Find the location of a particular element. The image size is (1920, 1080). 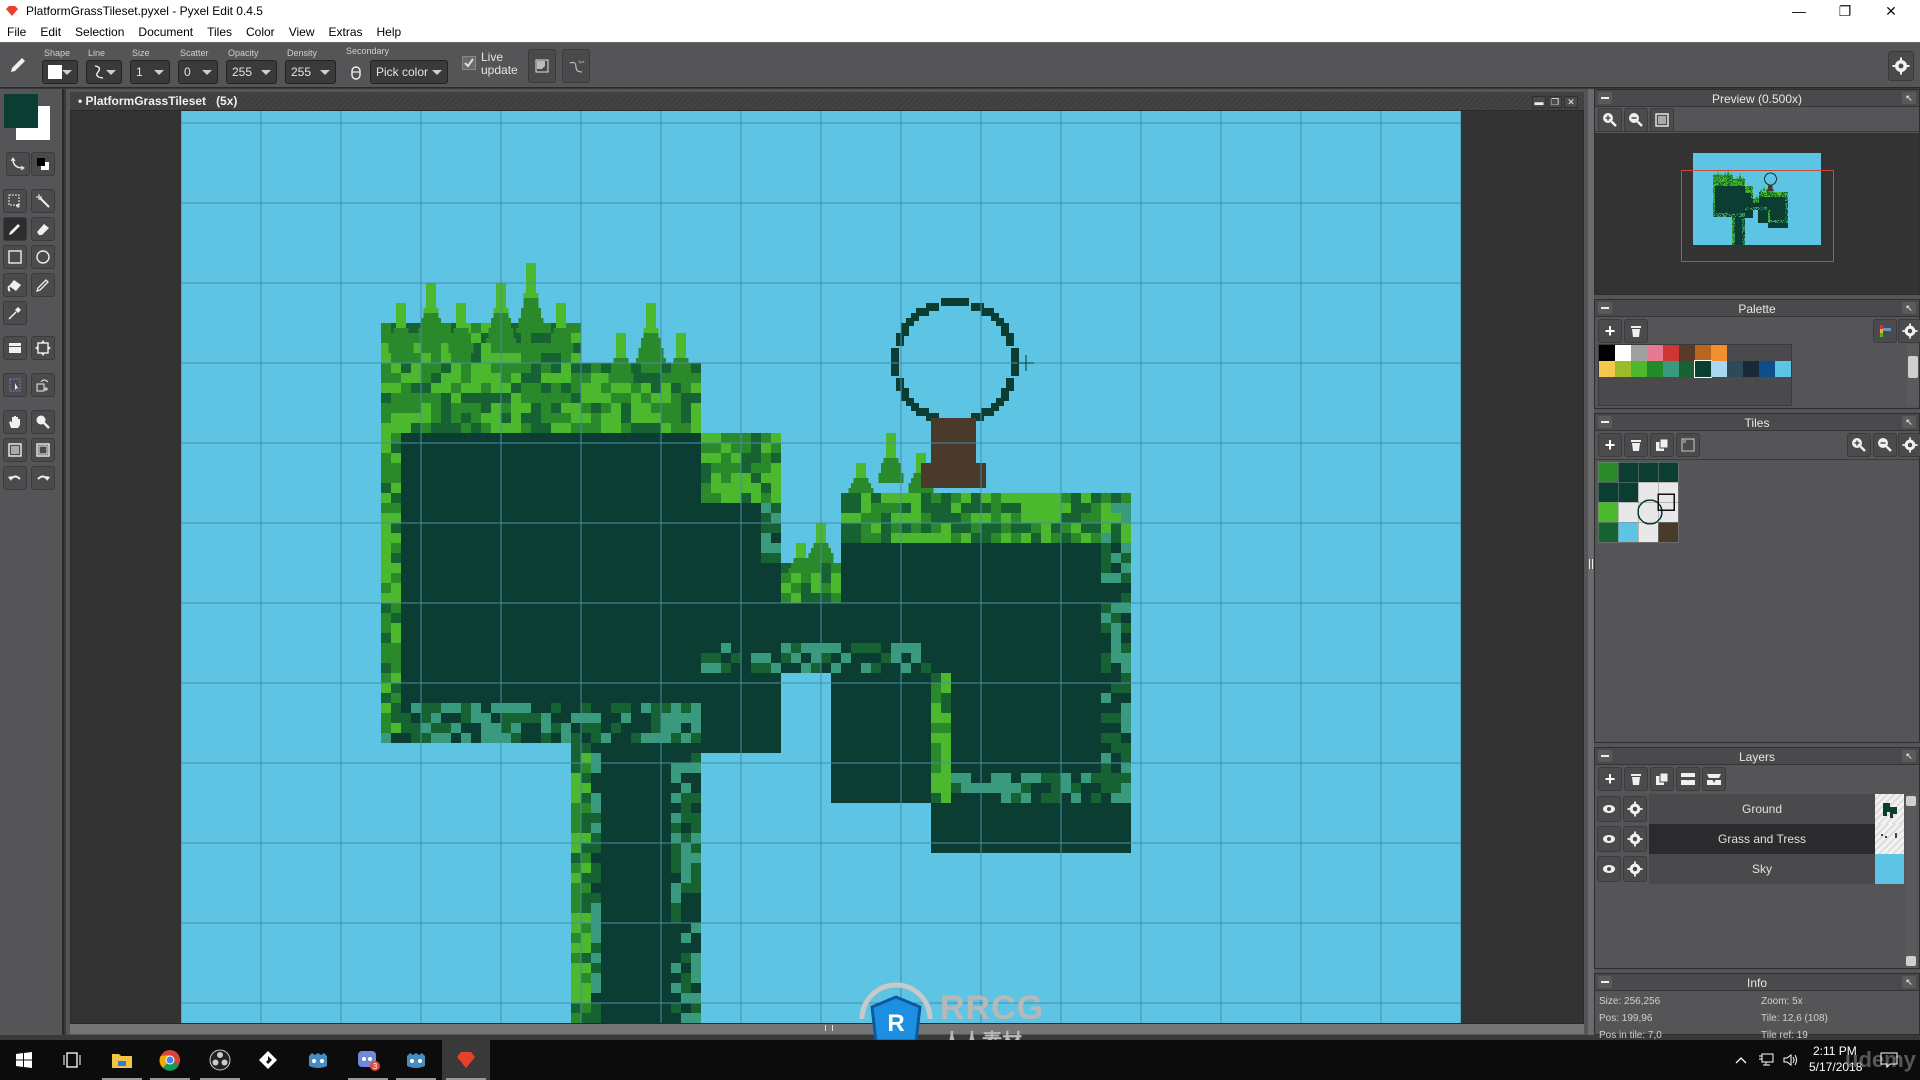

taskbar-obs is located at coordinates (220, 1060).